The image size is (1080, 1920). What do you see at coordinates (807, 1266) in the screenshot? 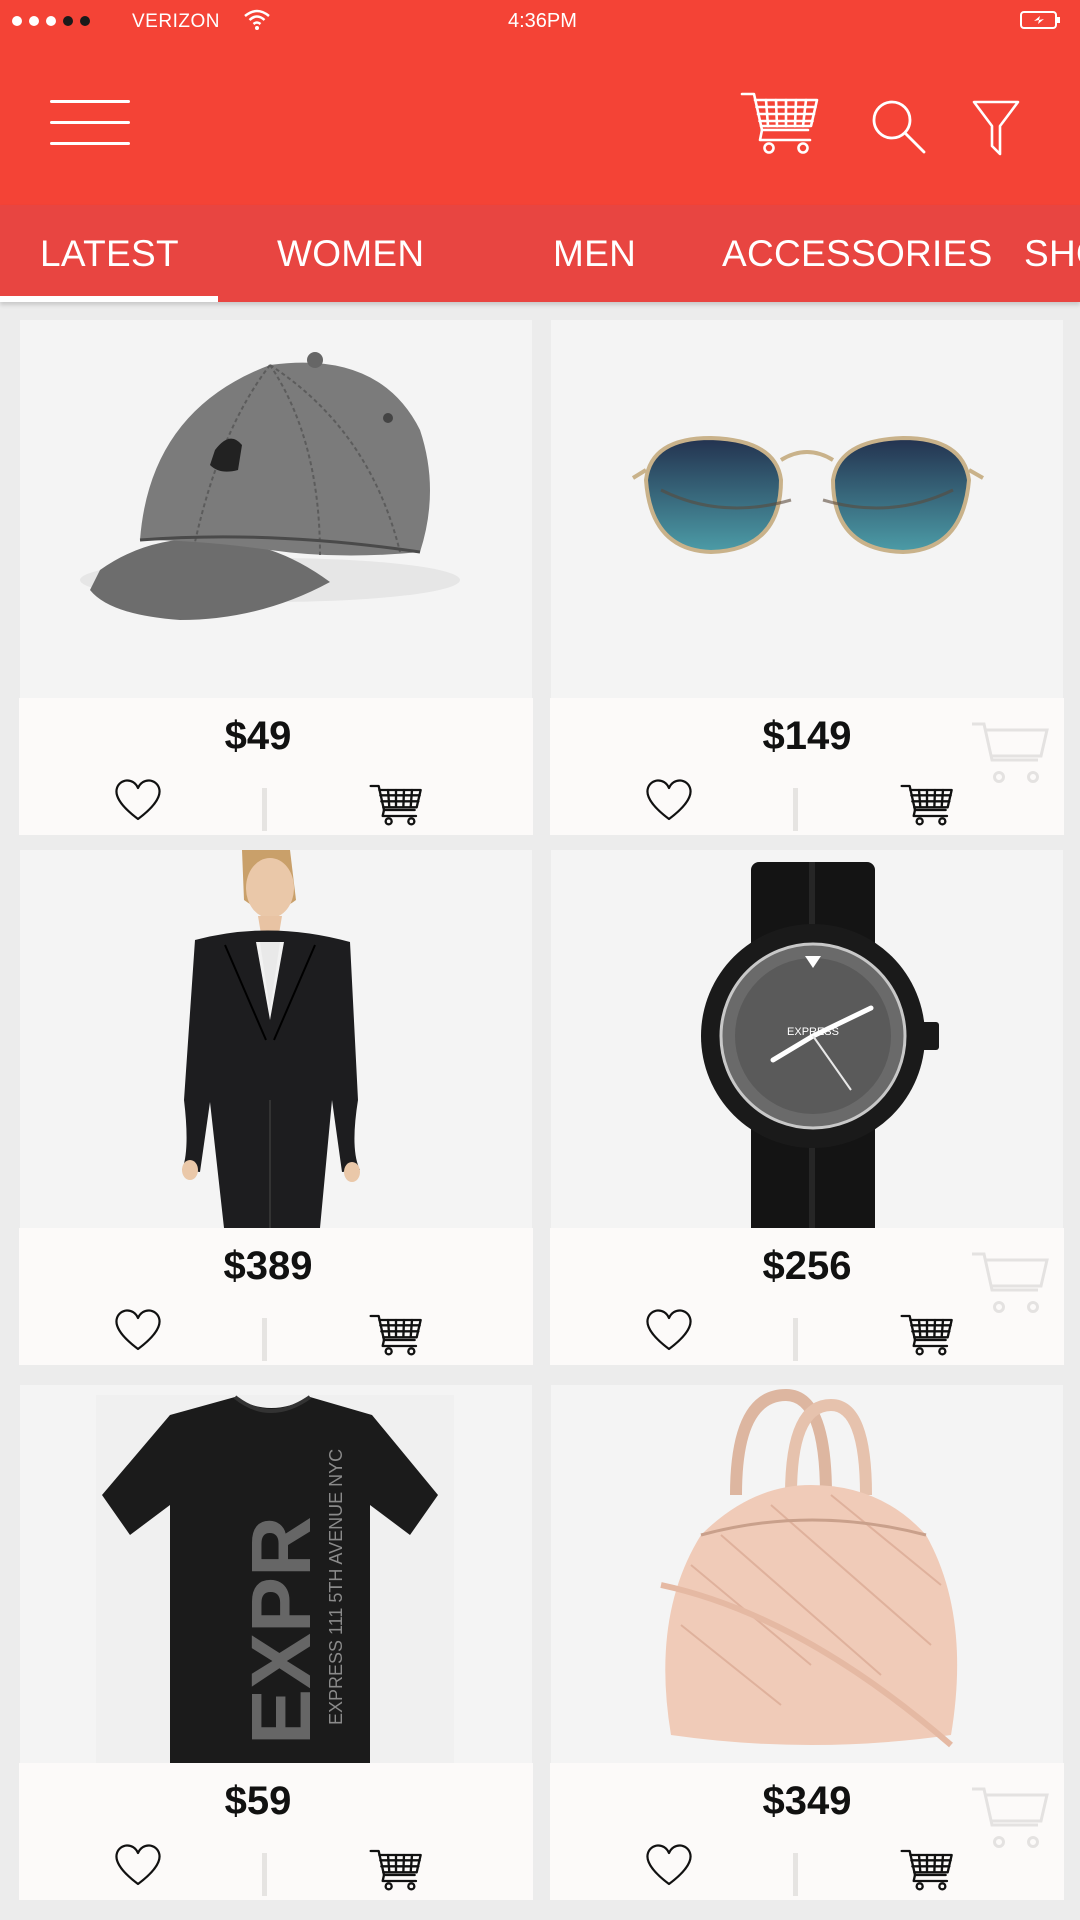
I see `product-price: $256` at bounding box center [807, 1266].